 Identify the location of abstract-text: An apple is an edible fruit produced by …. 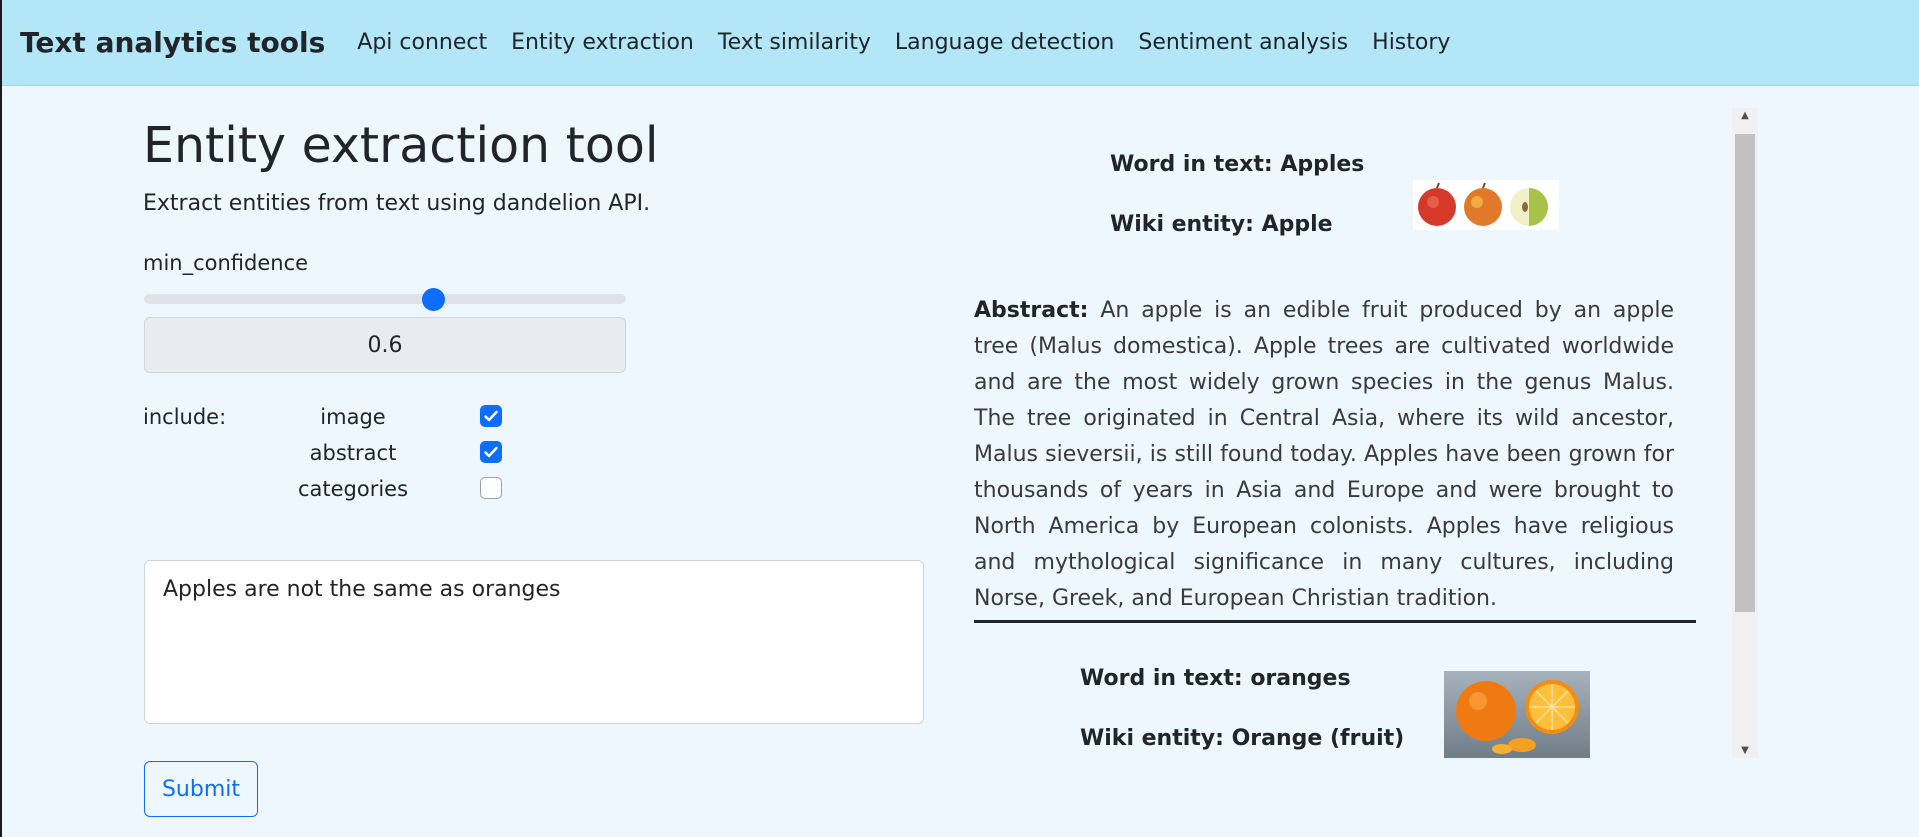
(1324, 454).